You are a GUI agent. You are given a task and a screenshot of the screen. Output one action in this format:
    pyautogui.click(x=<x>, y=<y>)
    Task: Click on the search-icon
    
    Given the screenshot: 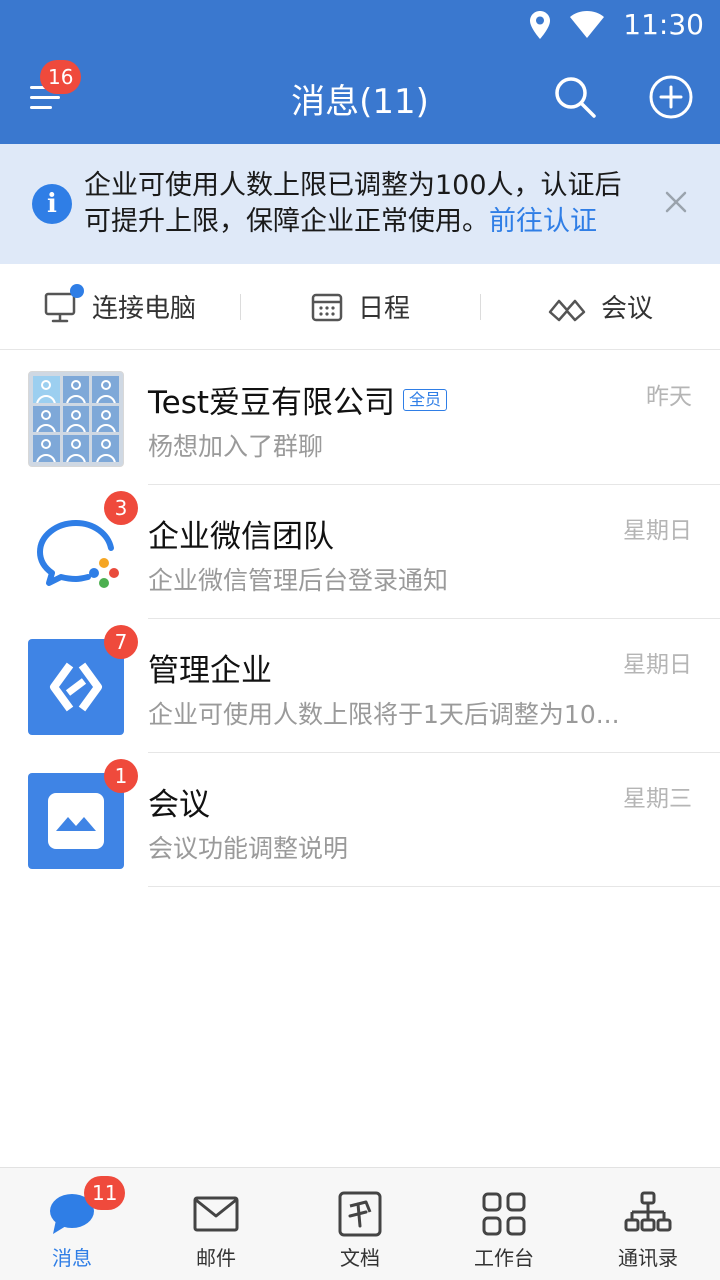 What is the action you would take?
    pyautogui.click(x=575, y=97)
    